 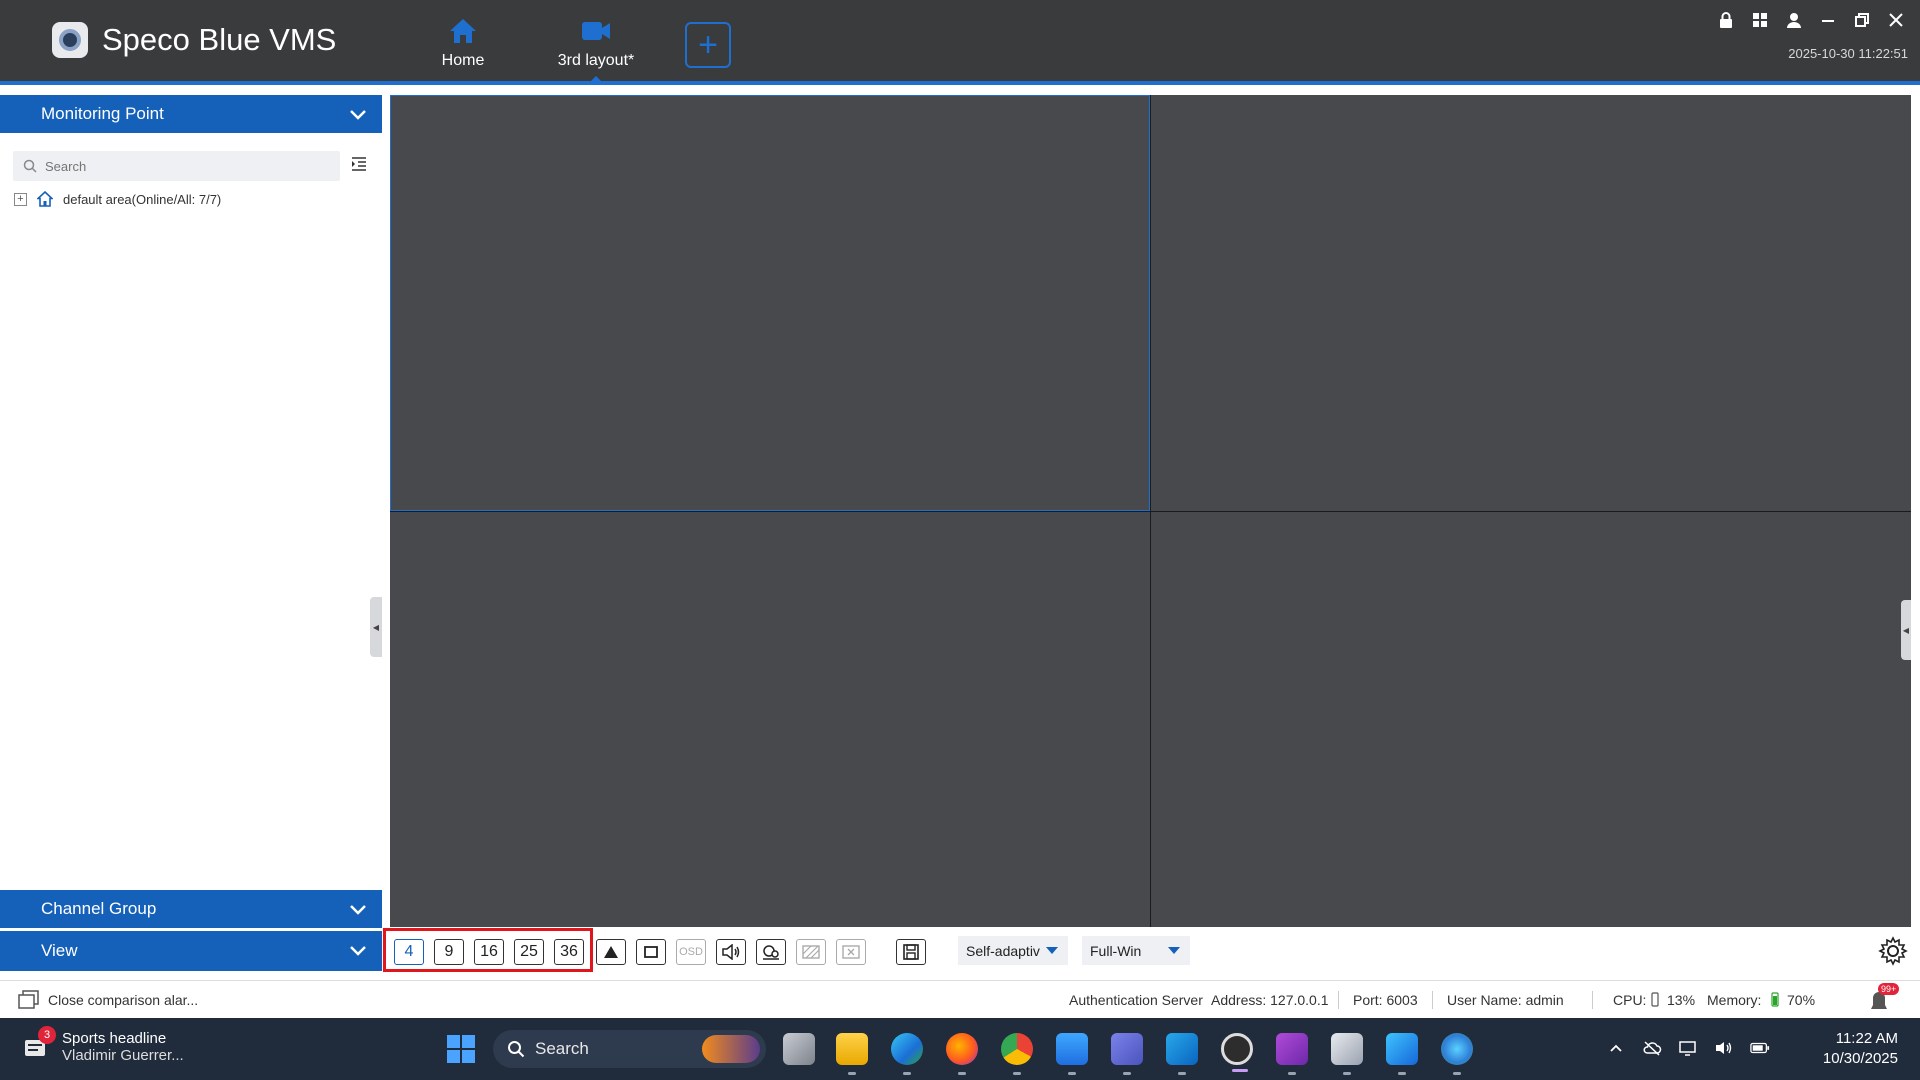 I want to click on firefox-icon, so click(x=962, y=1054).